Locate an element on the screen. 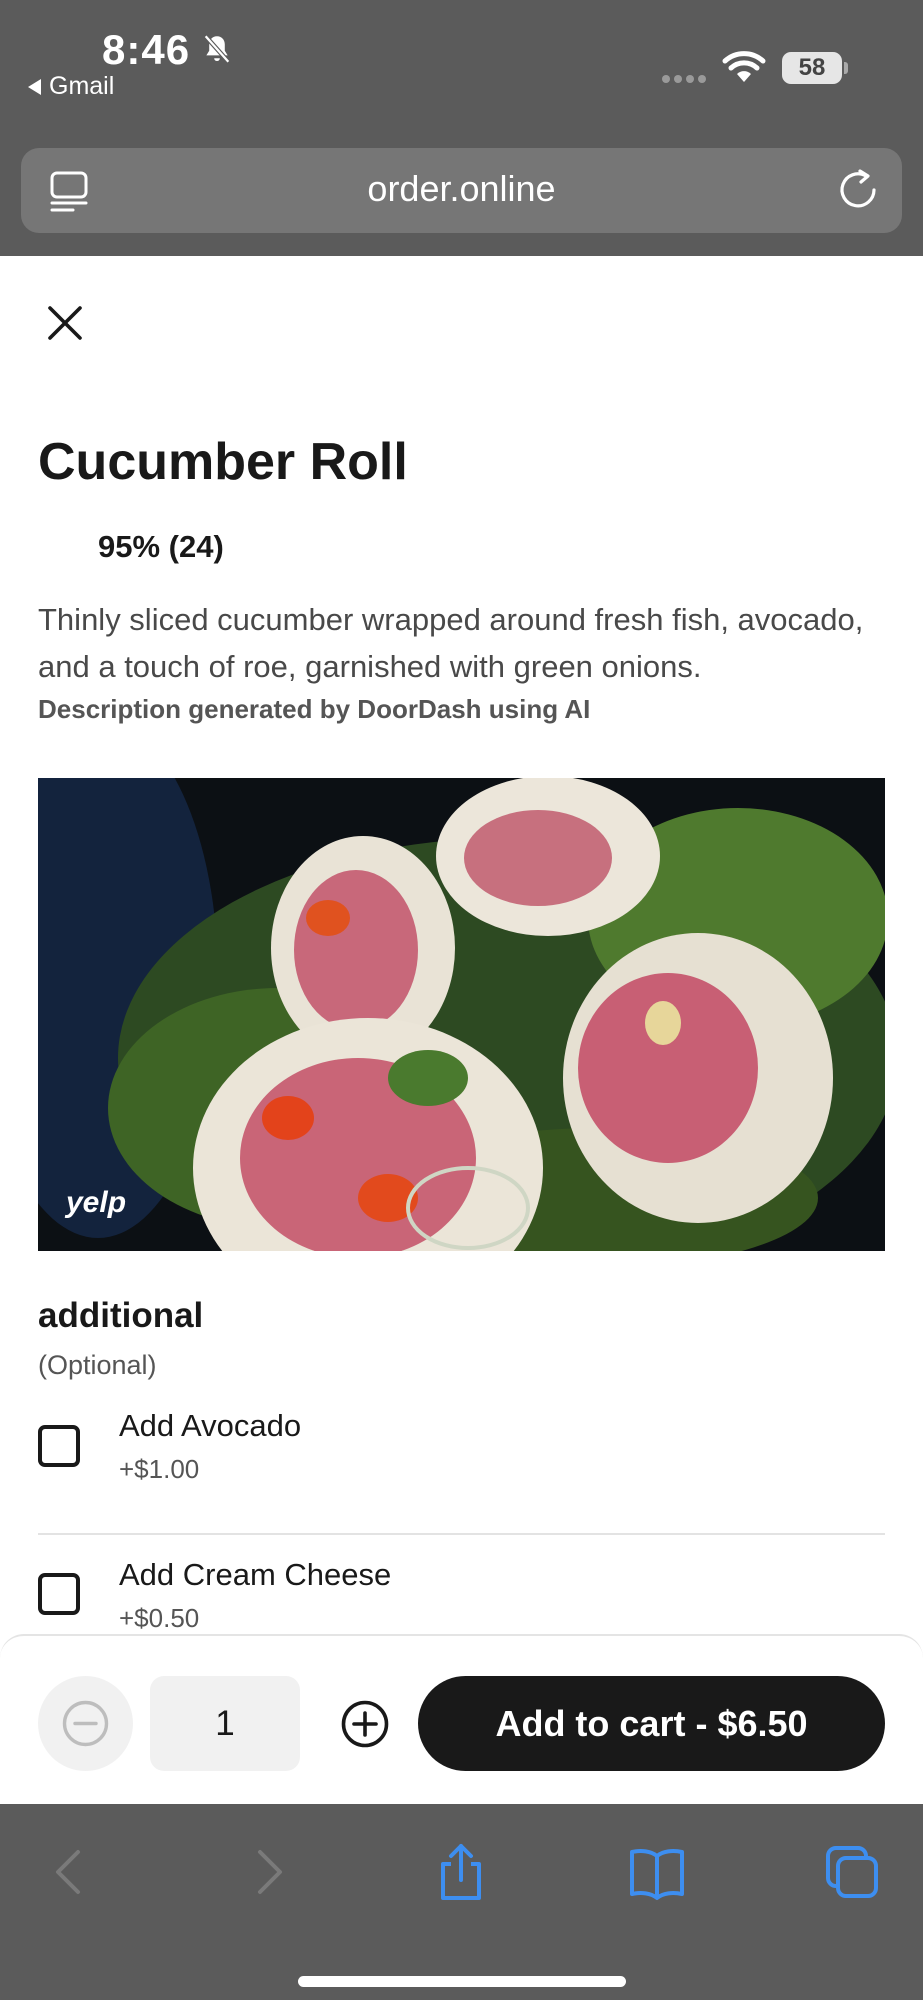  option-name: Add Avocado is located at coordinates (210, 1425).